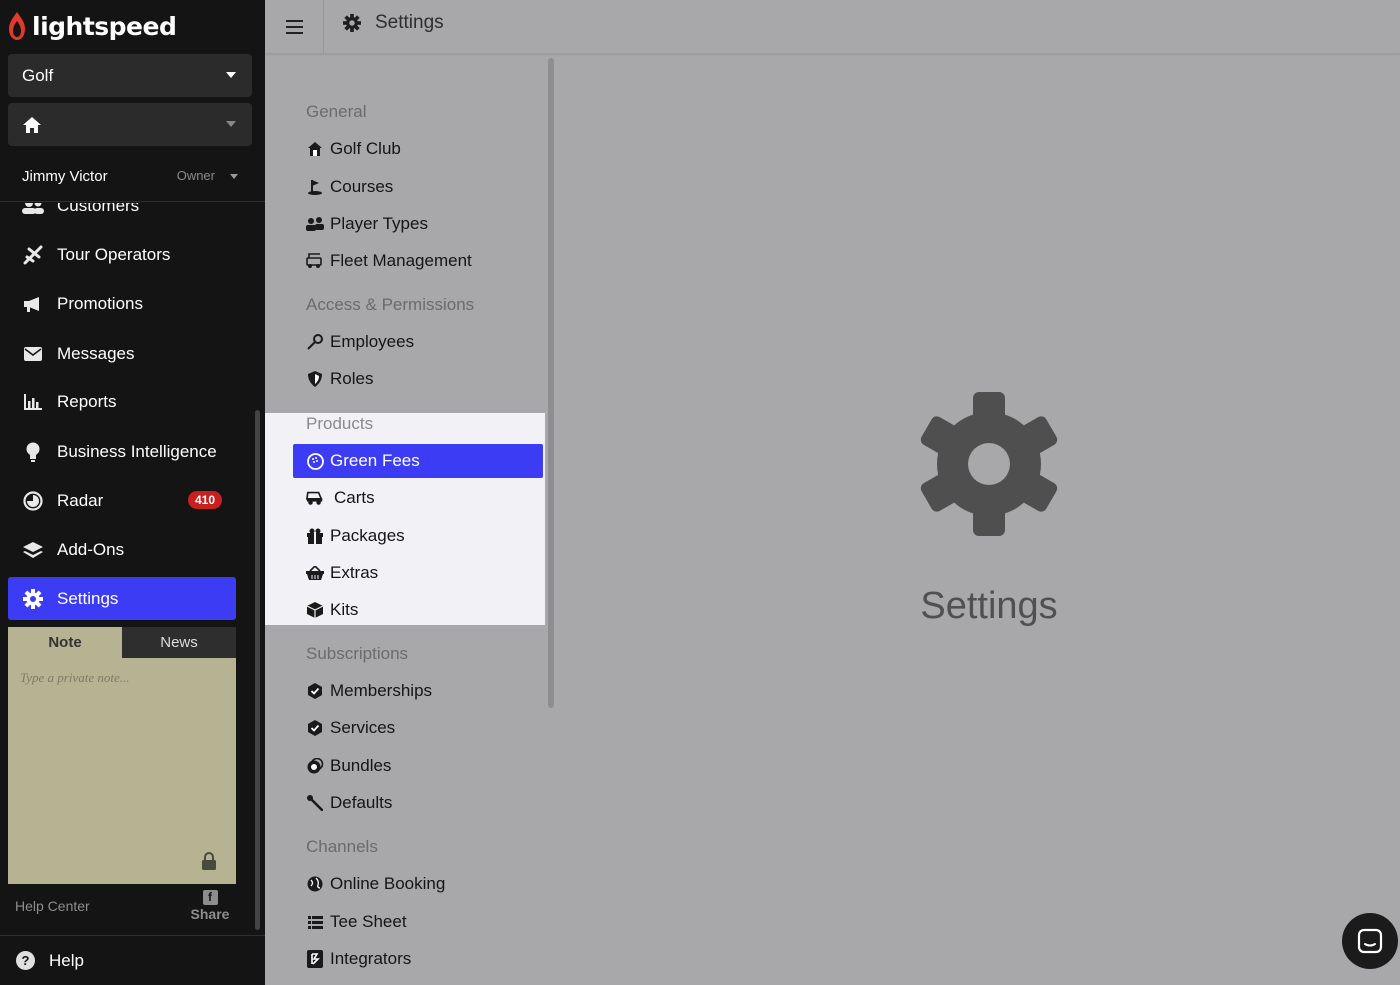 The width and height of the screenshot is (1400, 985). Describe the element at coordinates (87, 401) in the screenshot. I see `sidebar-item-label: Reports` at that location.